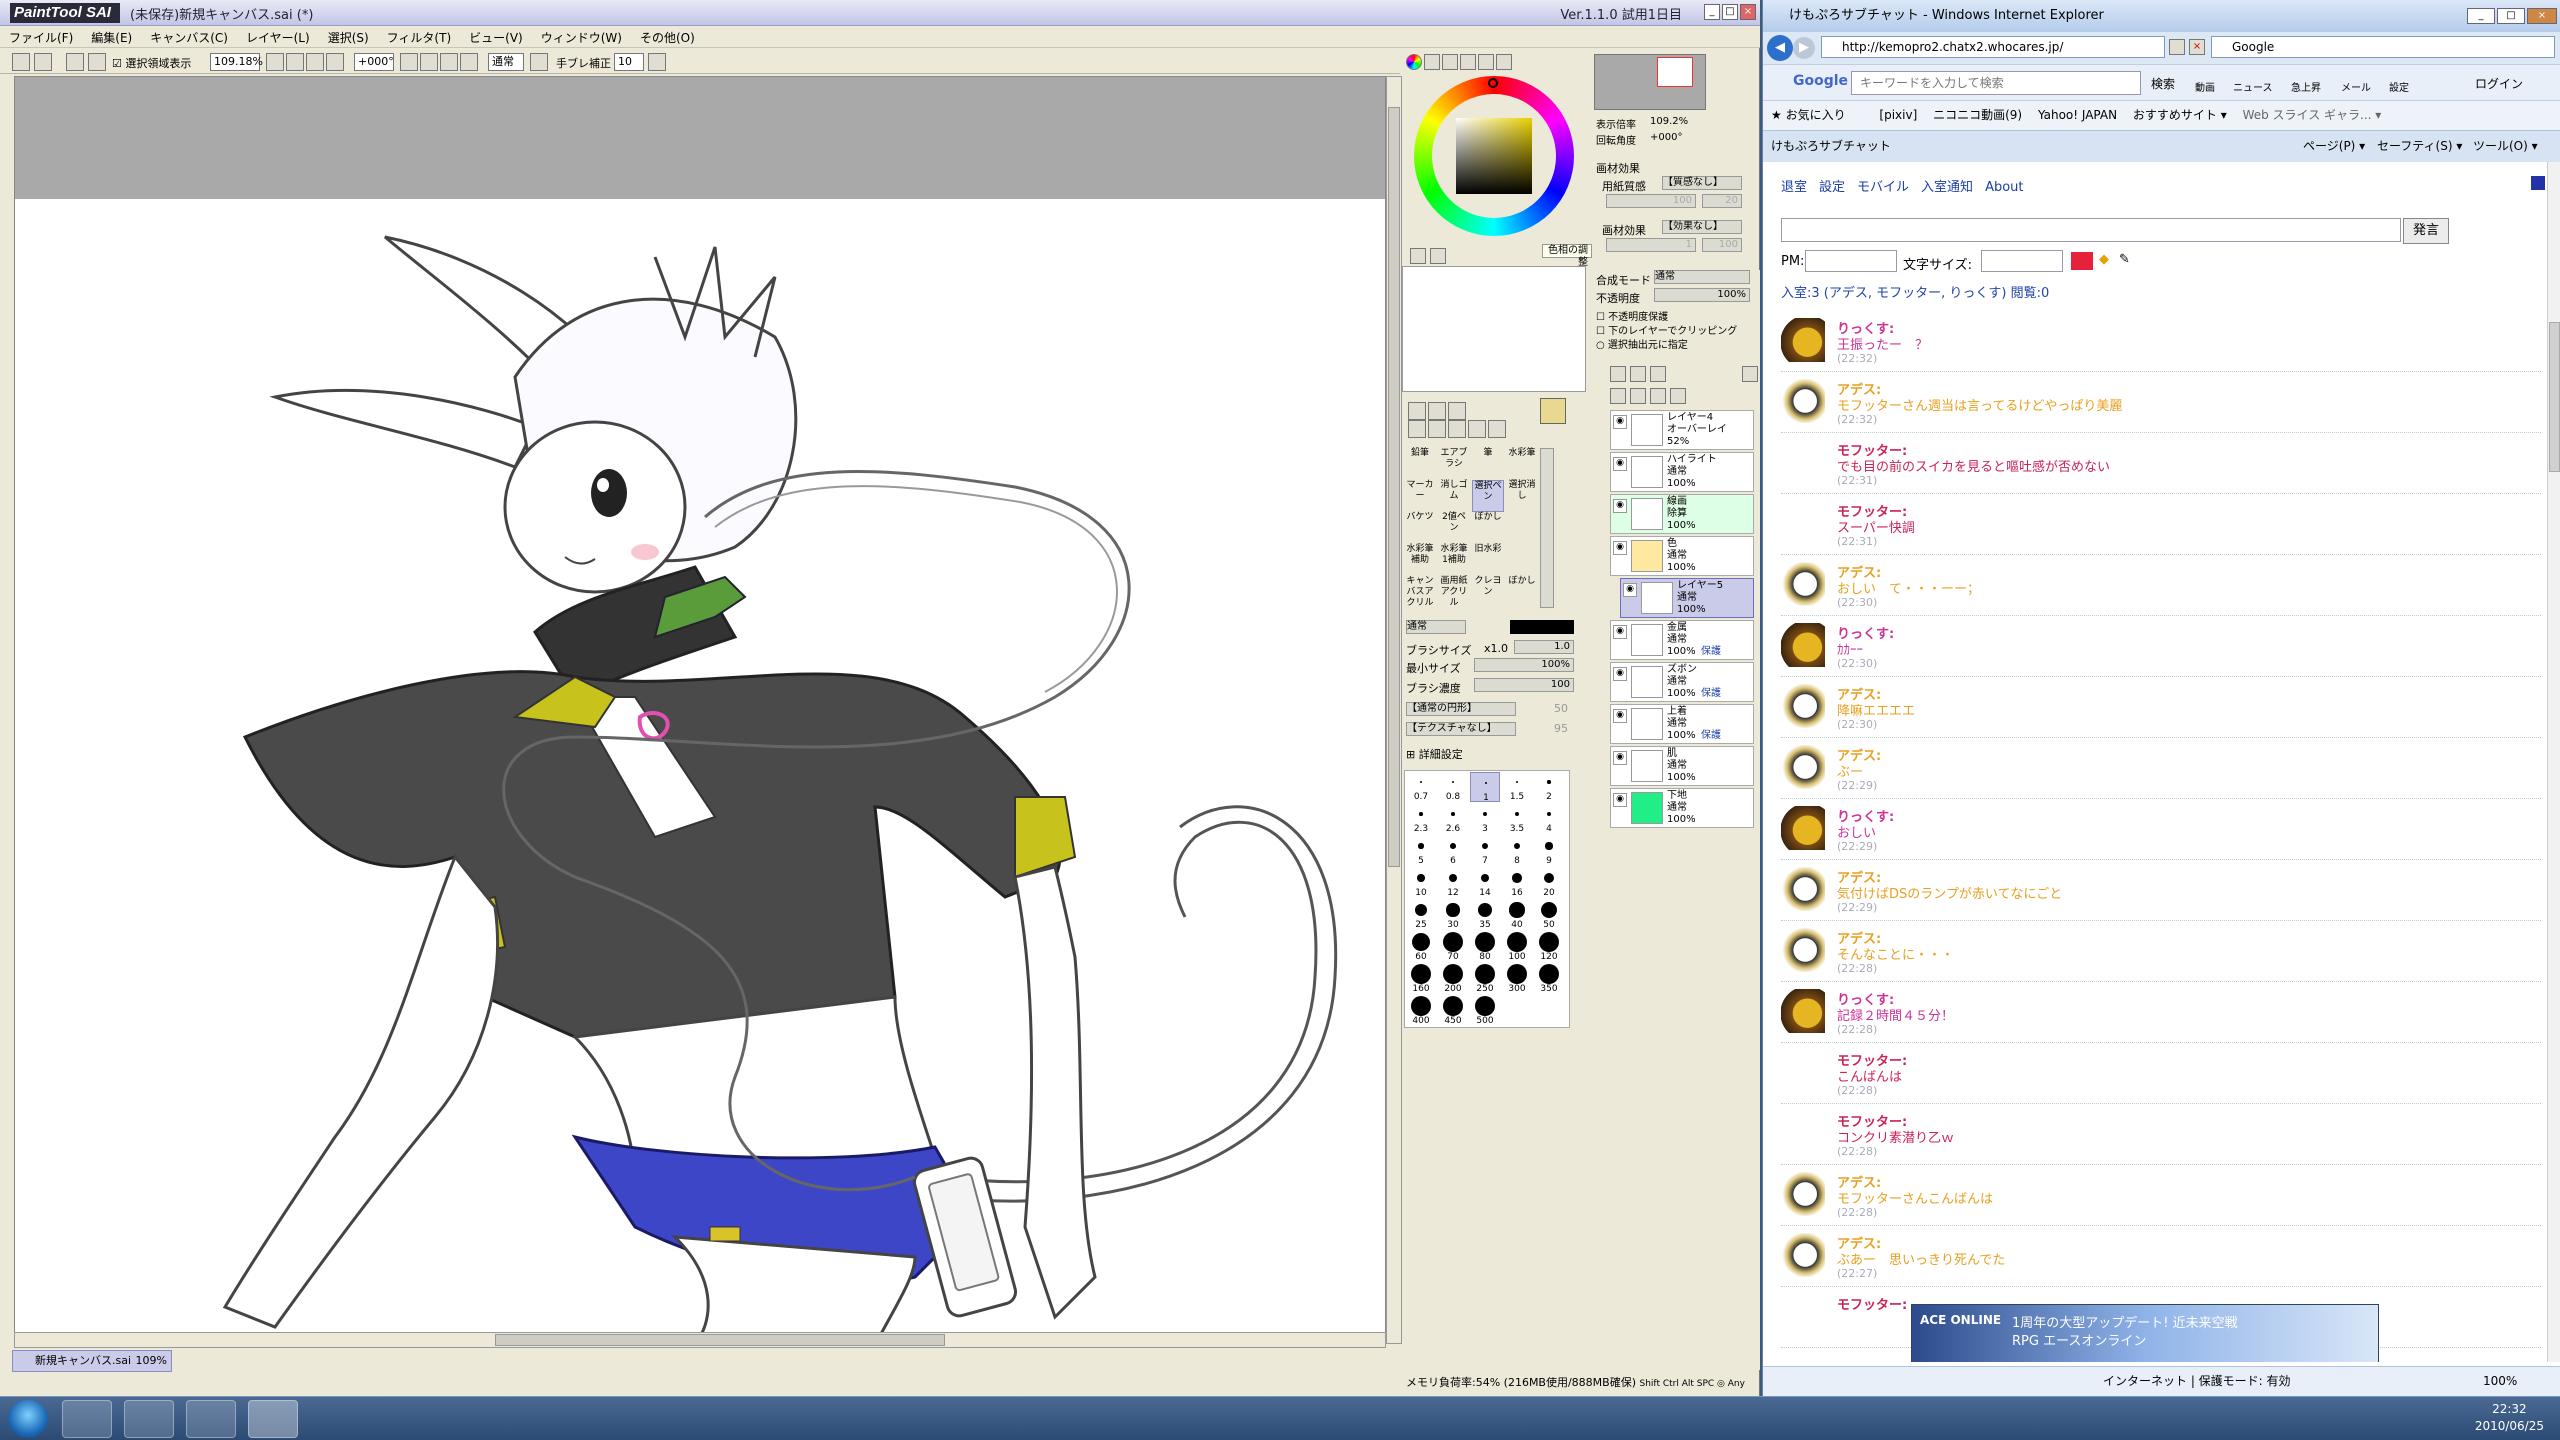  What do you see at coordinates (1618, 396) in the screenshot?
I see `transfer-down-icon` at bounding box center [1618, 396].